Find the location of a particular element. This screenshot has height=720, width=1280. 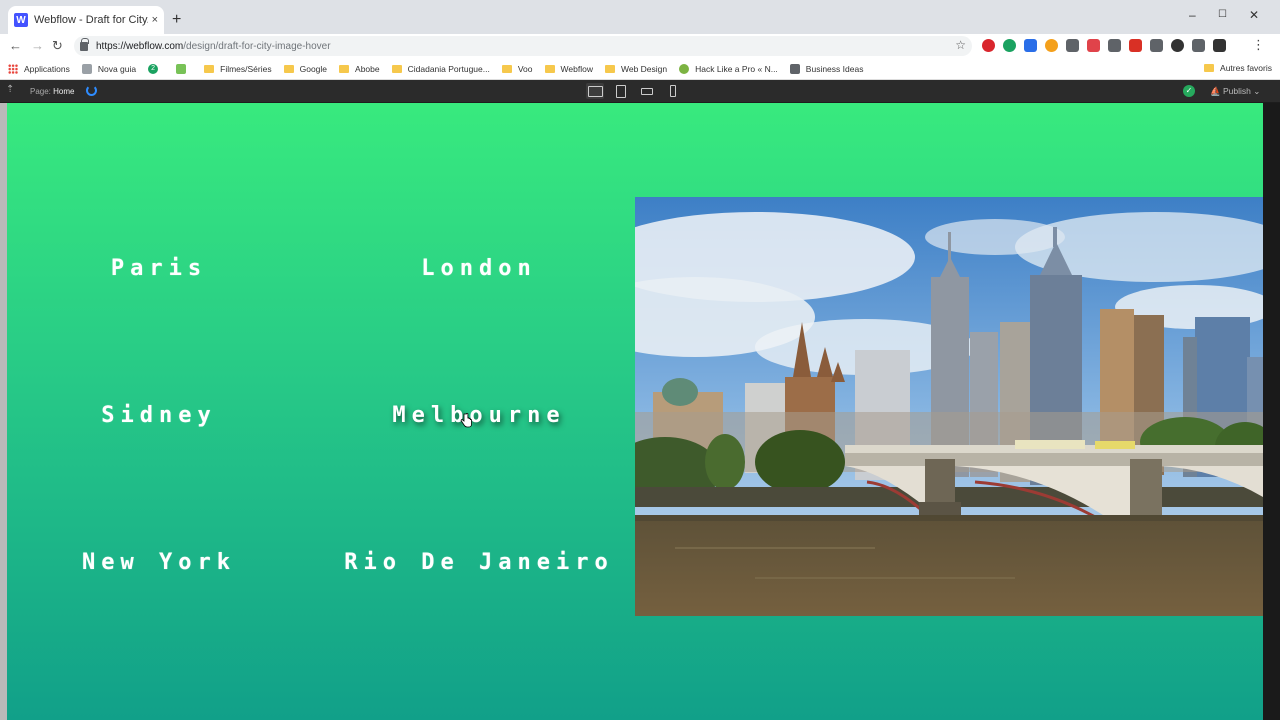

breakpoint-switcher is located at coordinates (634, 91).